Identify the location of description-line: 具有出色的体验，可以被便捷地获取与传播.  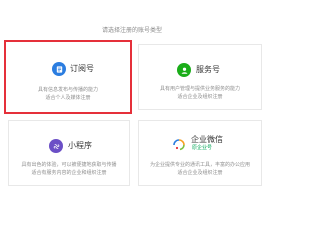
(69, 165).